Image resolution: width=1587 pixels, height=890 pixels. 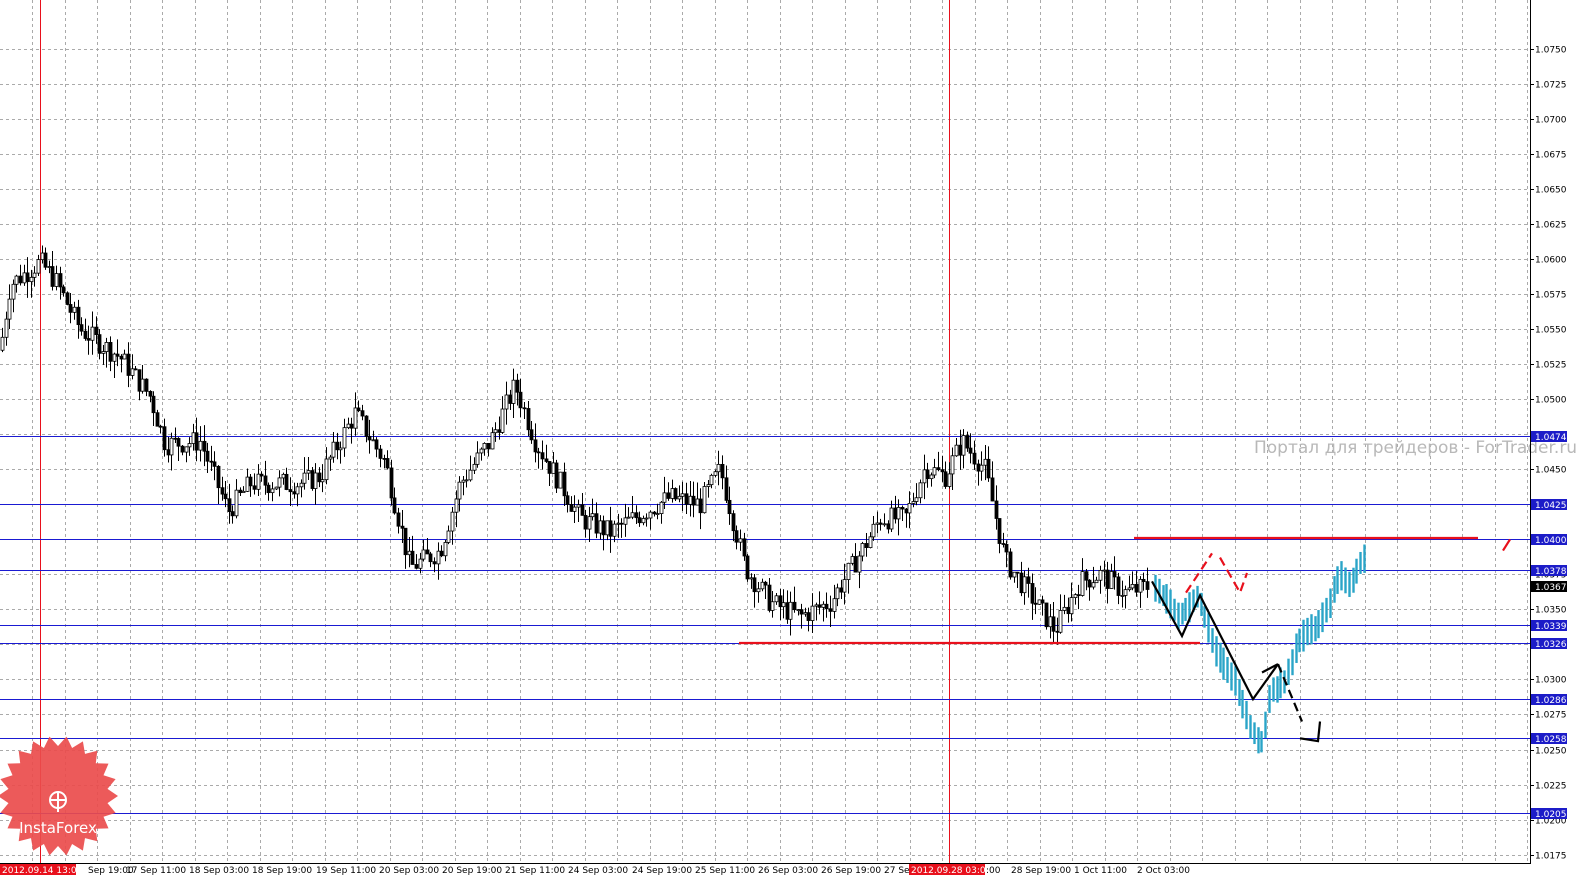 What do you see at coordinates (1551, 331) in the screenshot?
I see `y-tick-label: 1.0550` at bounding box center [1551, 331].